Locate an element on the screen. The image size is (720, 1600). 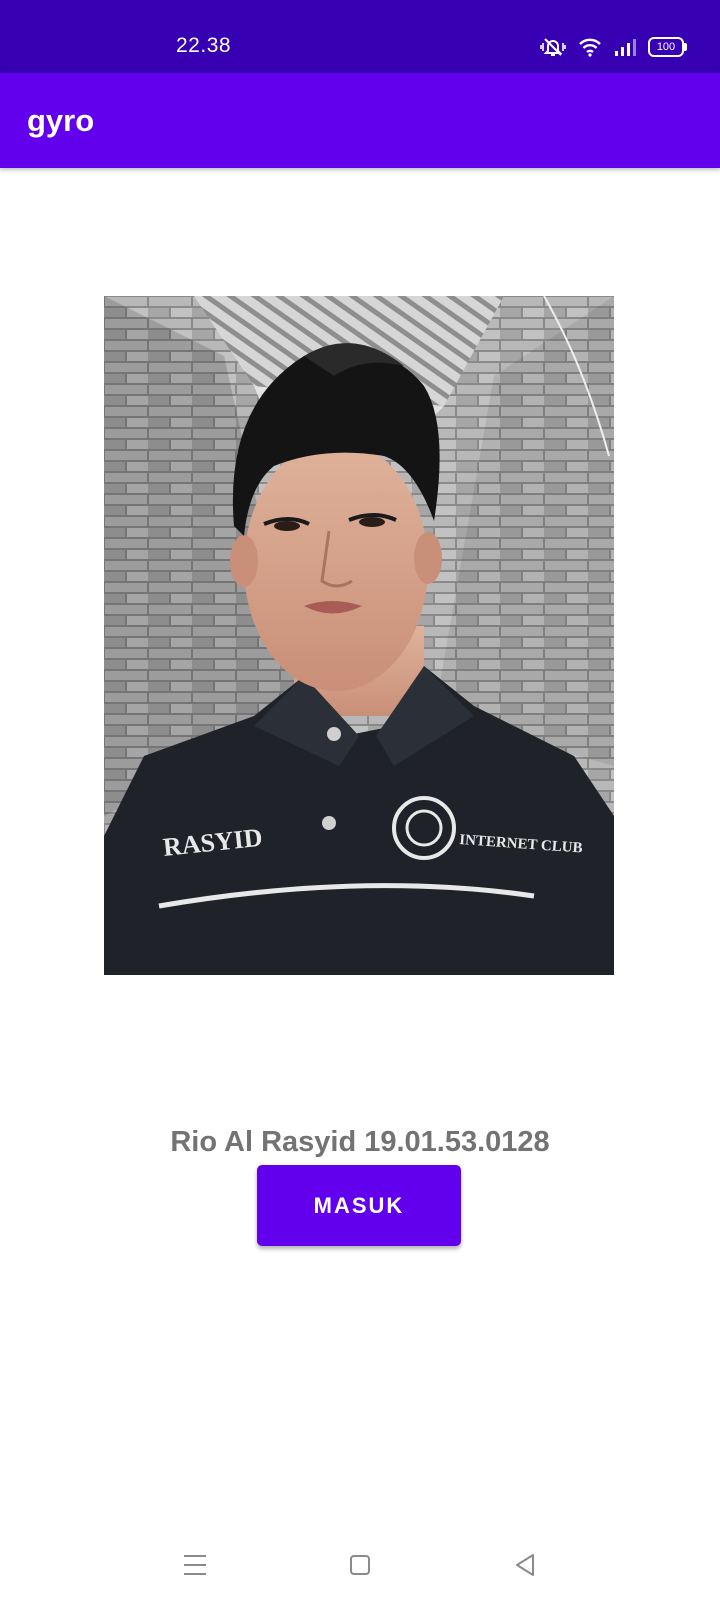
app-bar: gyro is located at coordinates (360, 120).